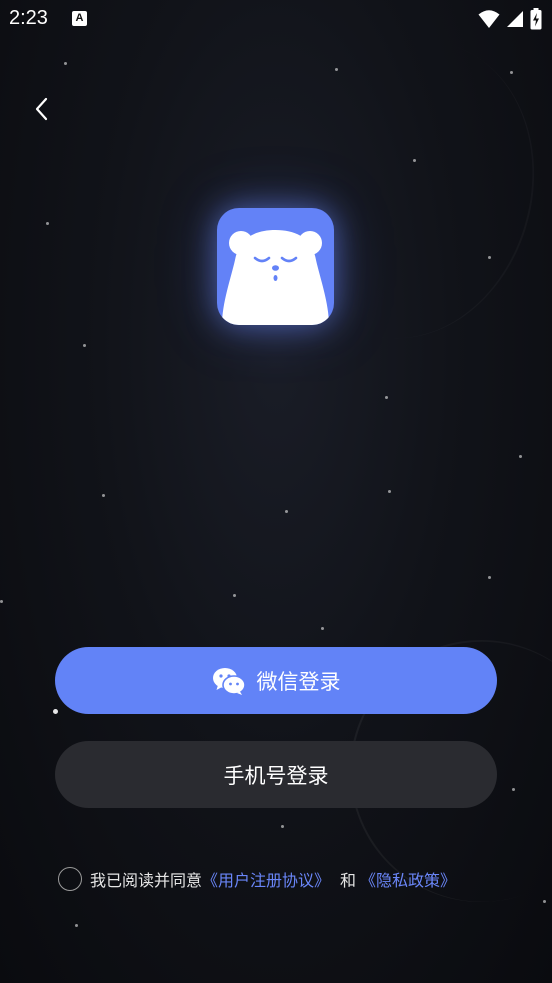 The height and width of the screenshot is (983, 552). Describe the element at coordinates (276, 19) in the screenshot. I see `status-bar: 2:23 A` at that location.